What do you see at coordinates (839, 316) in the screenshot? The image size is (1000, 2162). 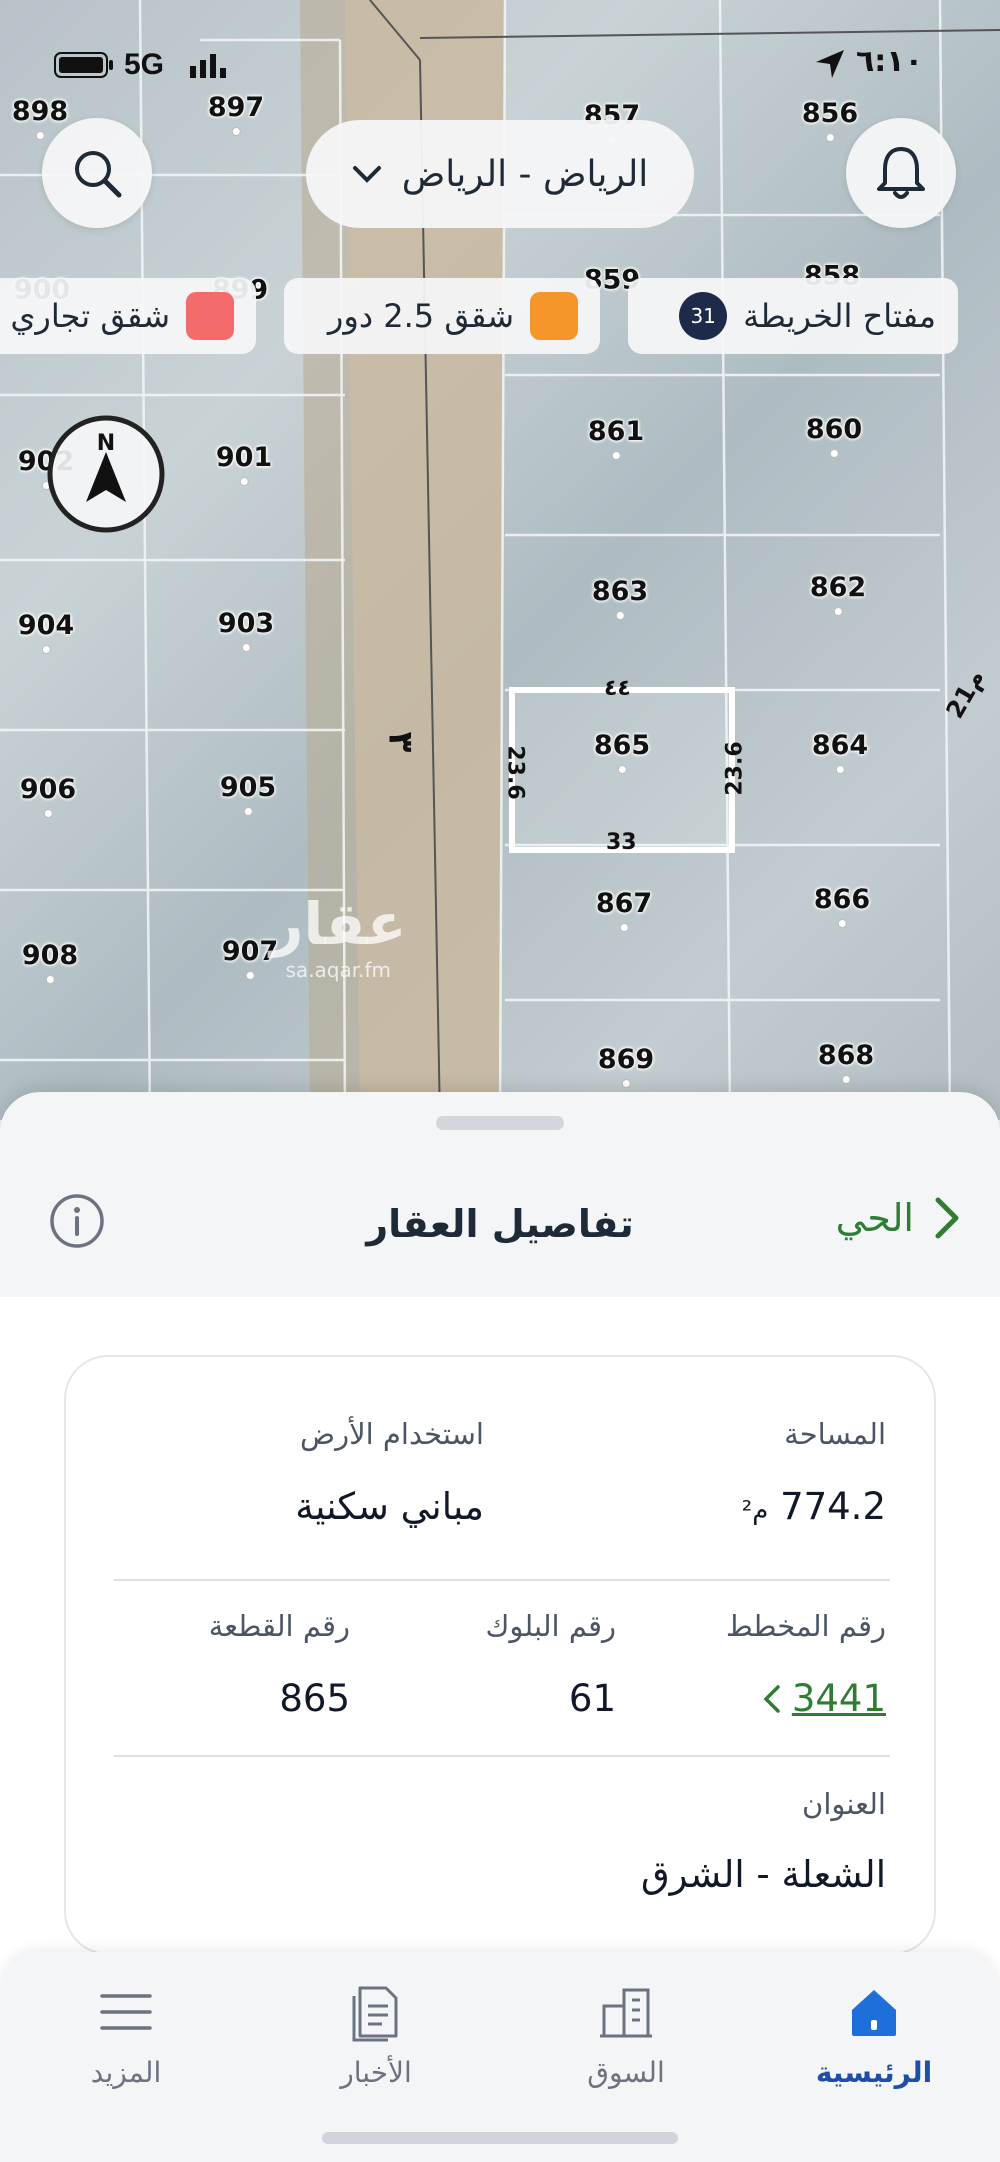 I see `map-key-label: مفتاح الخريطة` at bounding box center [839, 316].